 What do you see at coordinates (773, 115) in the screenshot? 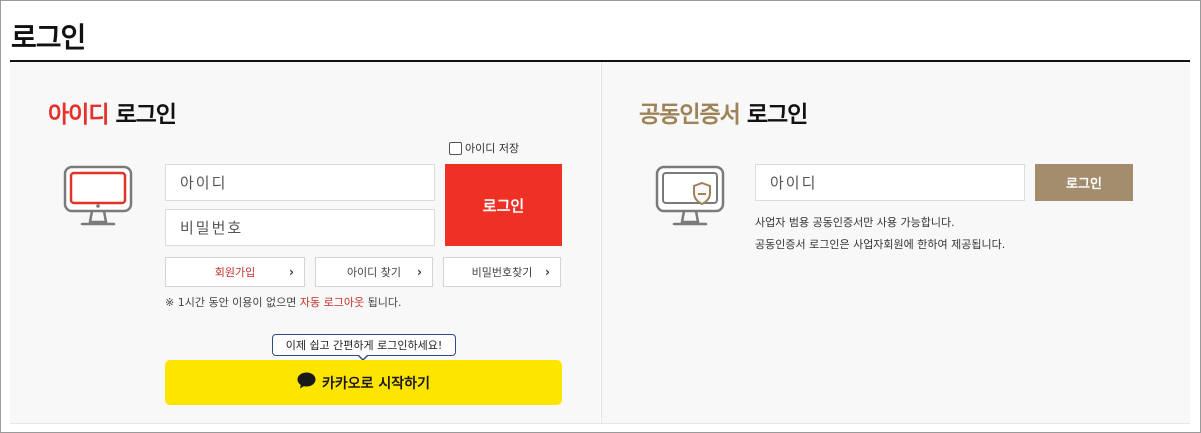
I see `cert-login-title-rest: 로그인` at bounding box center [773, 115].